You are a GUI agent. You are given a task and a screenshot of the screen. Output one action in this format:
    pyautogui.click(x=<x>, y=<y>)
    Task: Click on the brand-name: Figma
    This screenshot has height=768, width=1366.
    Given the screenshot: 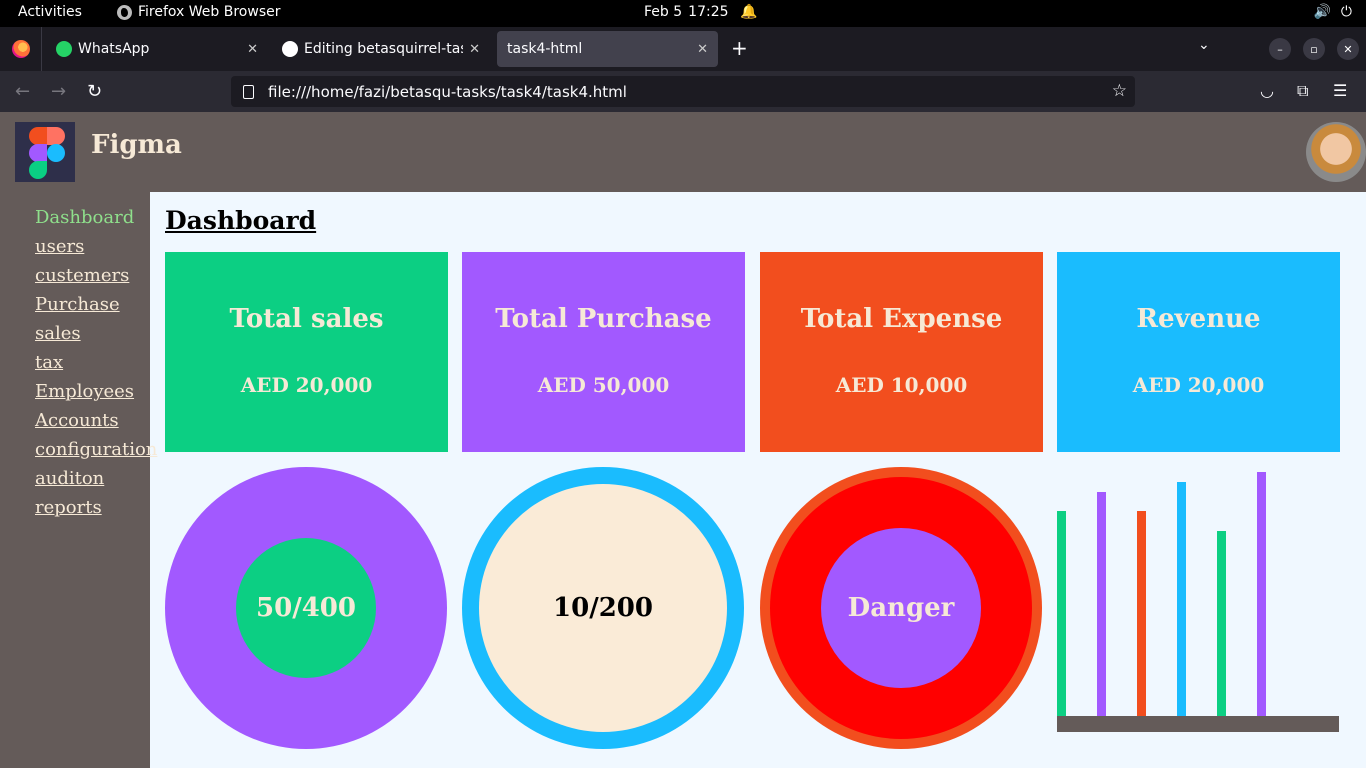 What is the action you would take?
    pyautogui.click(x=136, y=145)
    